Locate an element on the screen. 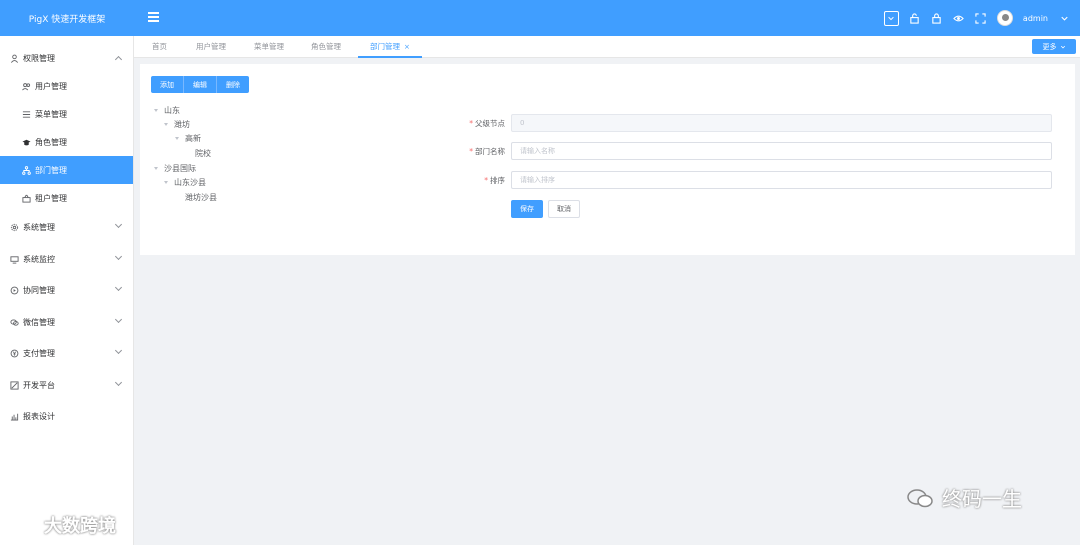 This screenshot has width=1080, height=545. delete-button: 删除 is located at coordinates (233, 84).